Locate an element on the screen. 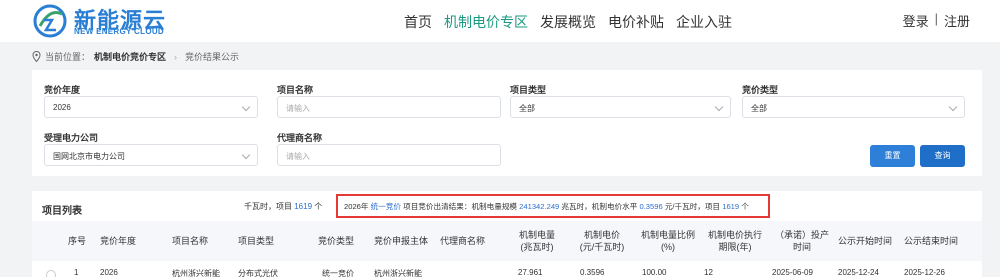 The image size is (1000, 277). column-header-line: 序号 is located at coordinates (77, 240).